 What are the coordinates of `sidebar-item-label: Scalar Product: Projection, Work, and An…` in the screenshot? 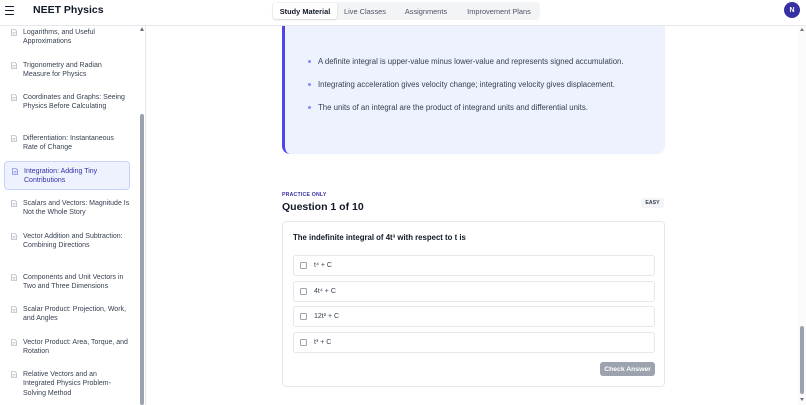 It's located at (74, 314).